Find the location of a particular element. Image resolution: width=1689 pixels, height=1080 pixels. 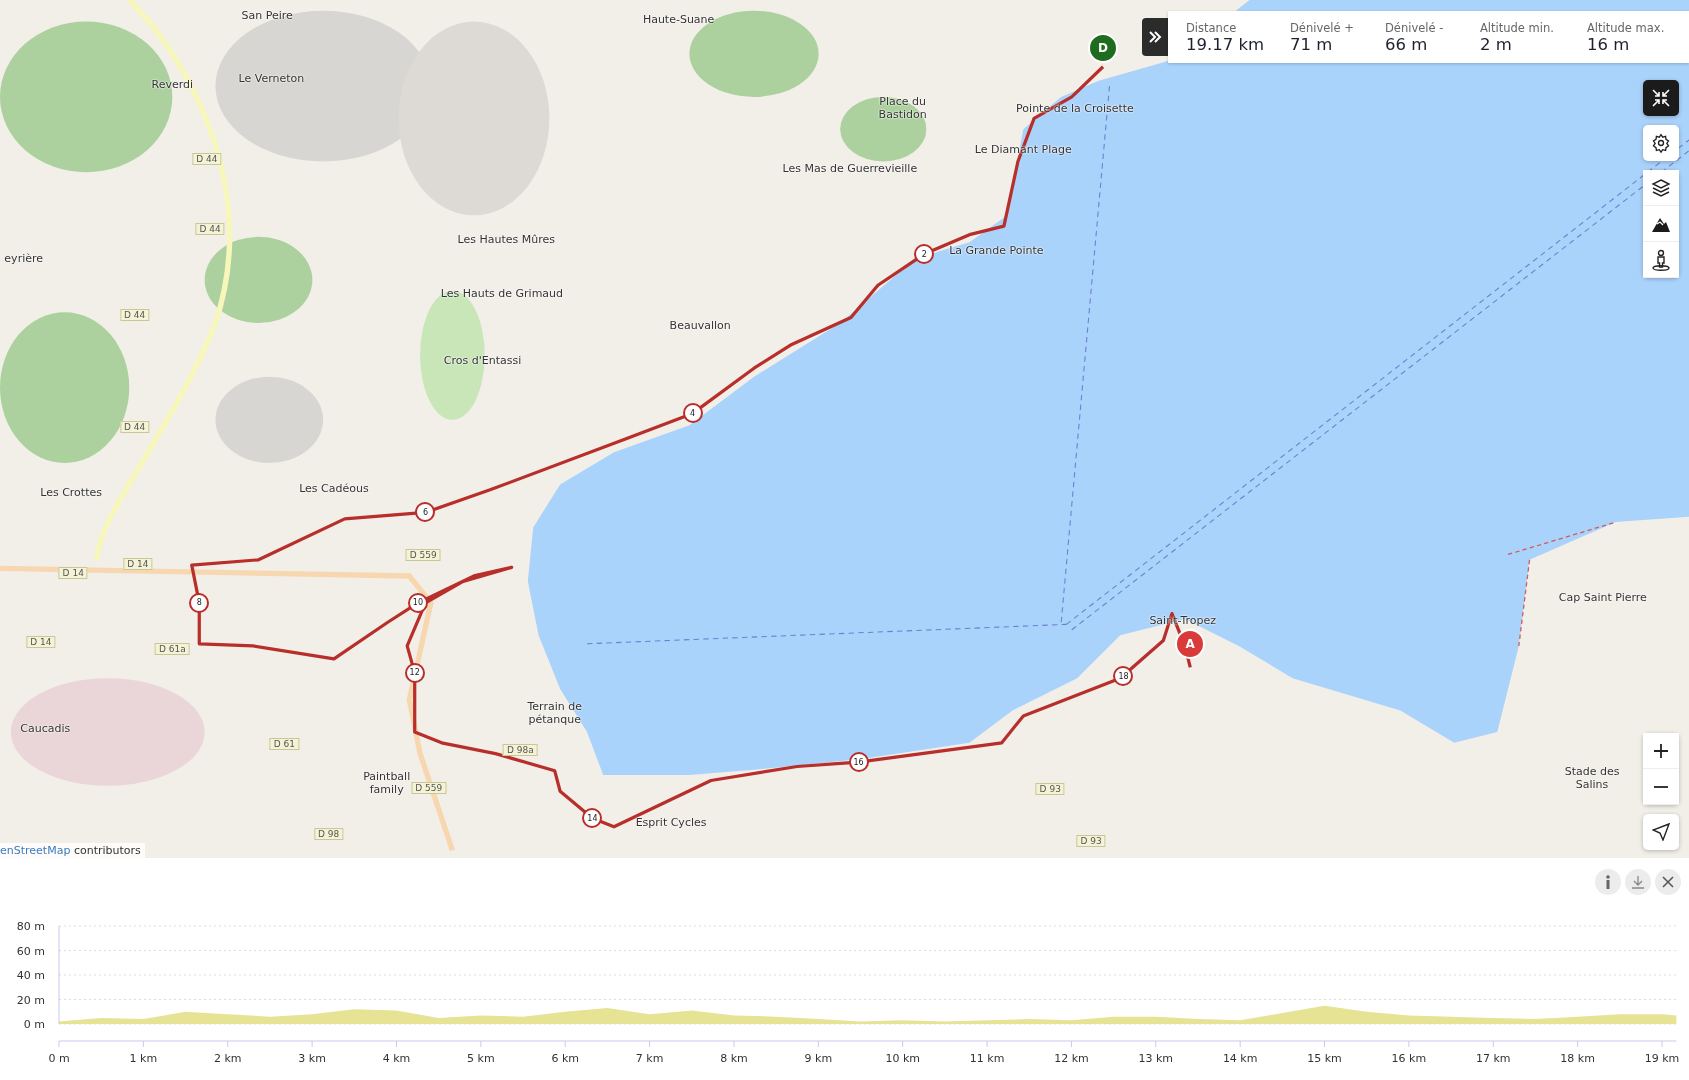

x-axis-label: 15 km is located at coordinates (1324, 1058).